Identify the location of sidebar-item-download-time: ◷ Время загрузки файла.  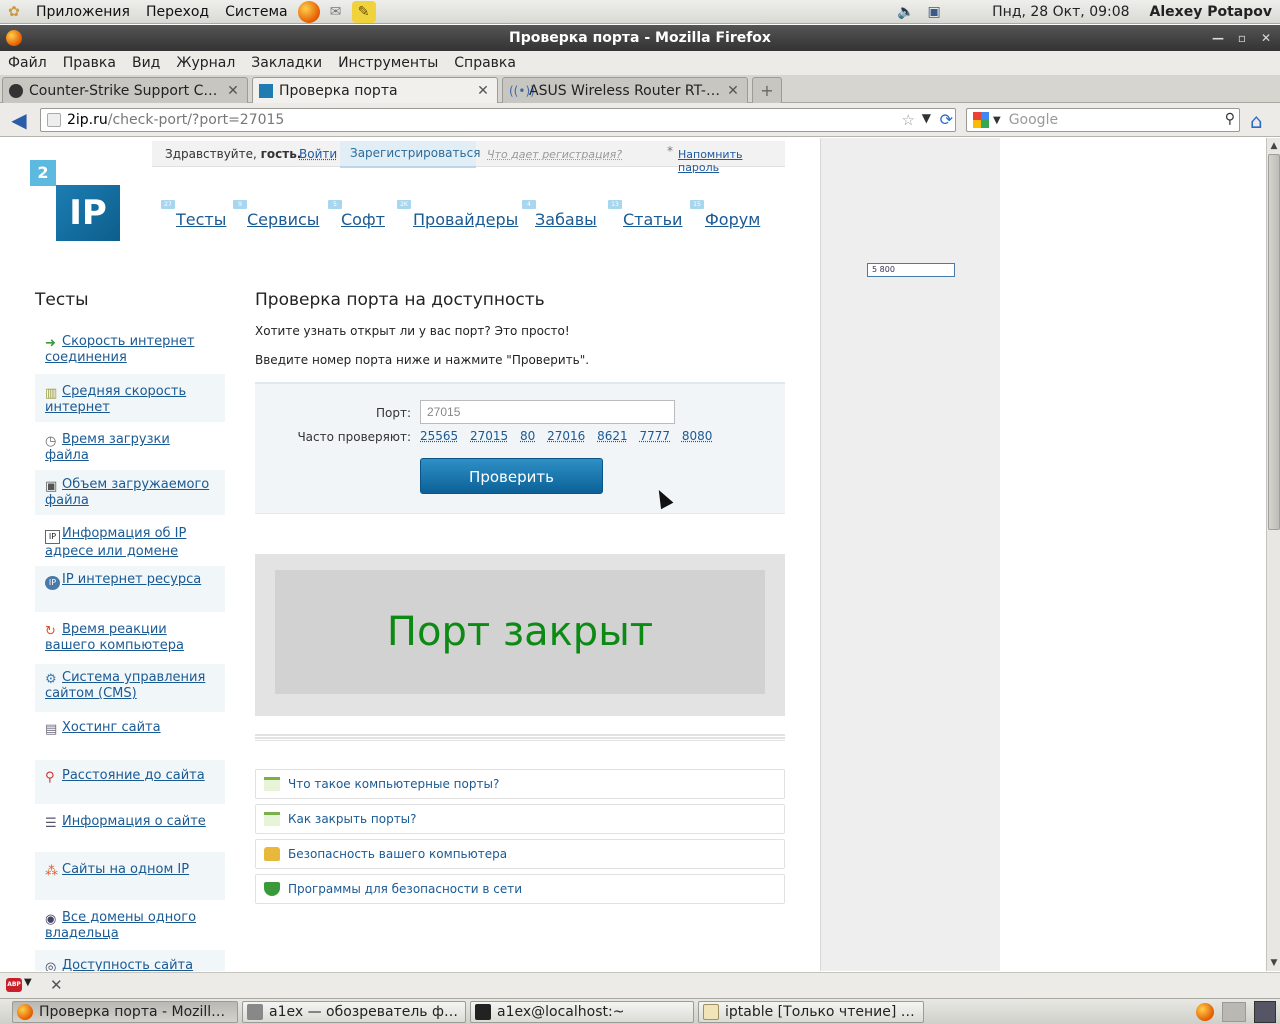
(130, 445).